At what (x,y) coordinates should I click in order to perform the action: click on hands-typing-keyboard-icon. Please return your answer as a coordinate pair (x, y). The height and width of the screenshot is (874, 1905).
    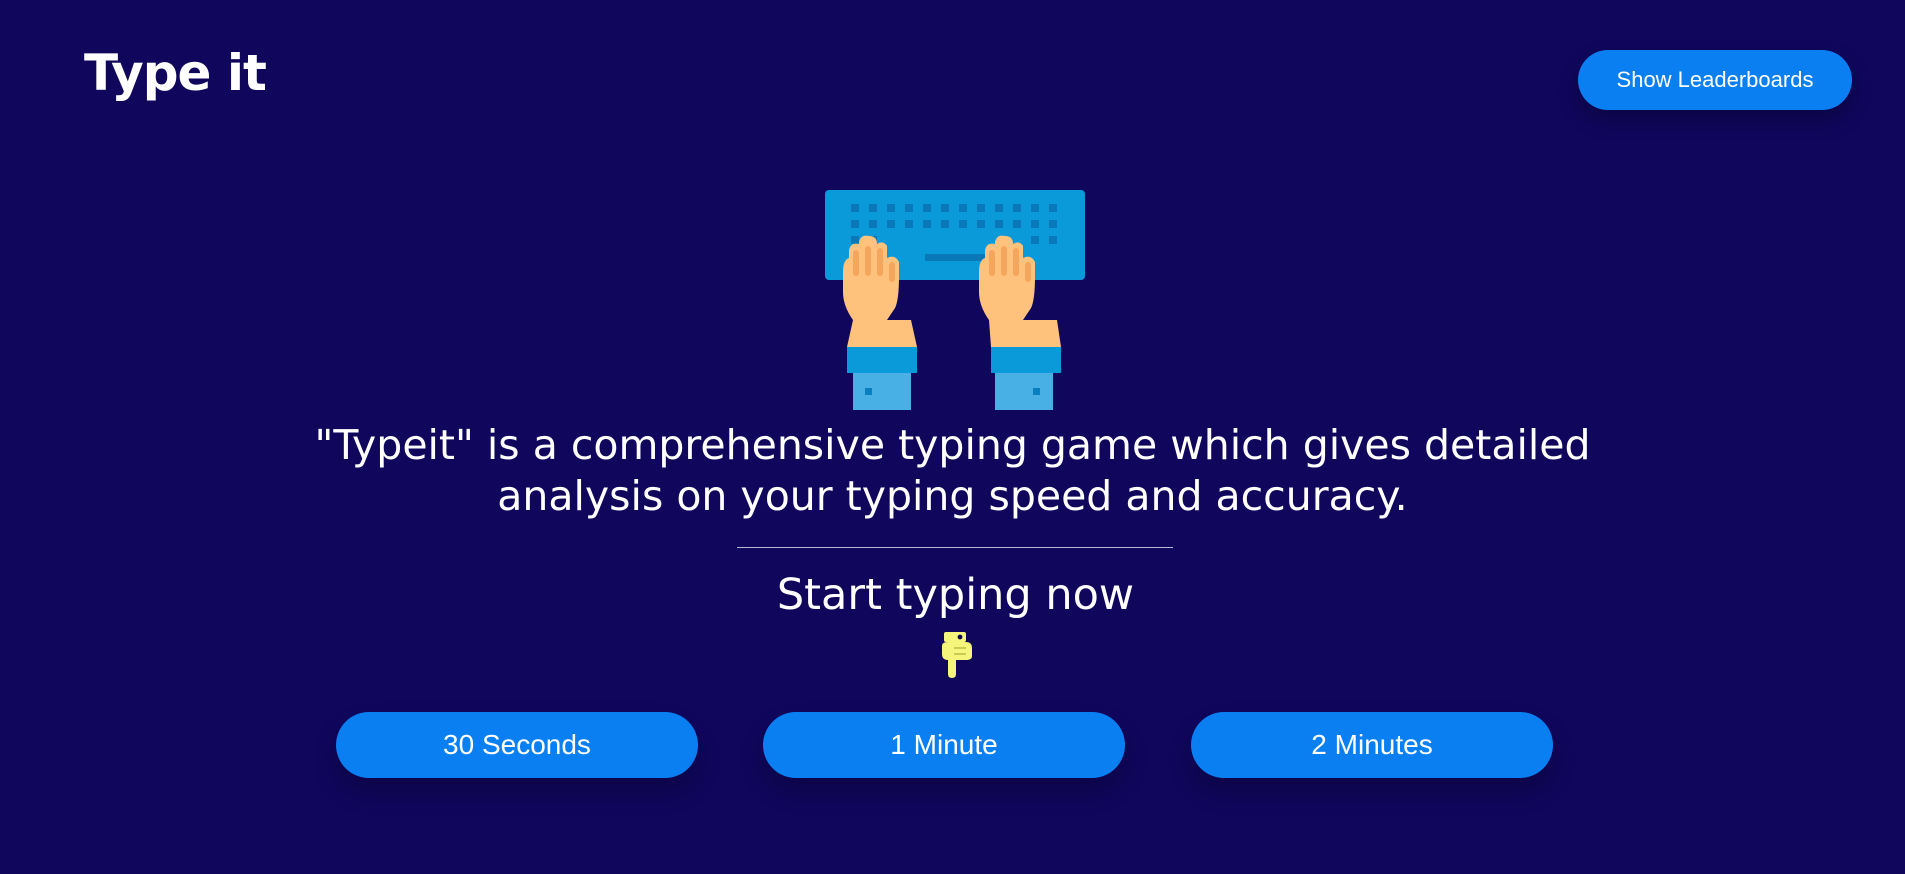
    Looking at the image, I should click on (955, 300).